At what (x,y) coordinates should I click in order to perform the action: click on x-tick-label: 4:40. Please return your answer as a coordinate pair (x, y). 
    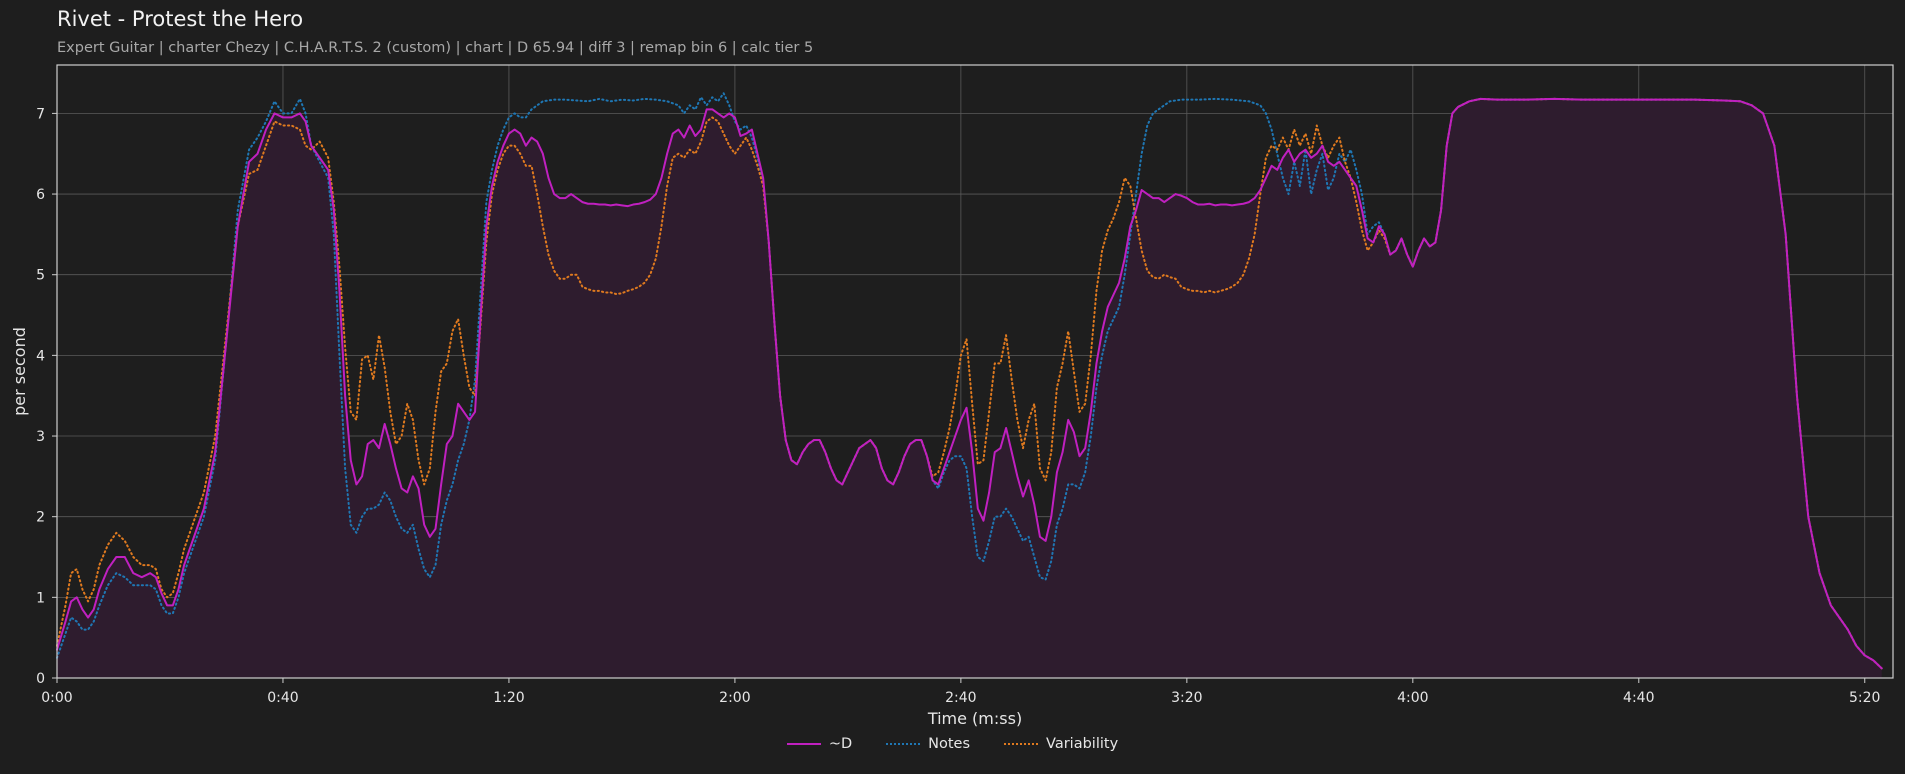
    Looking at the image, I should click on (1638, 698).